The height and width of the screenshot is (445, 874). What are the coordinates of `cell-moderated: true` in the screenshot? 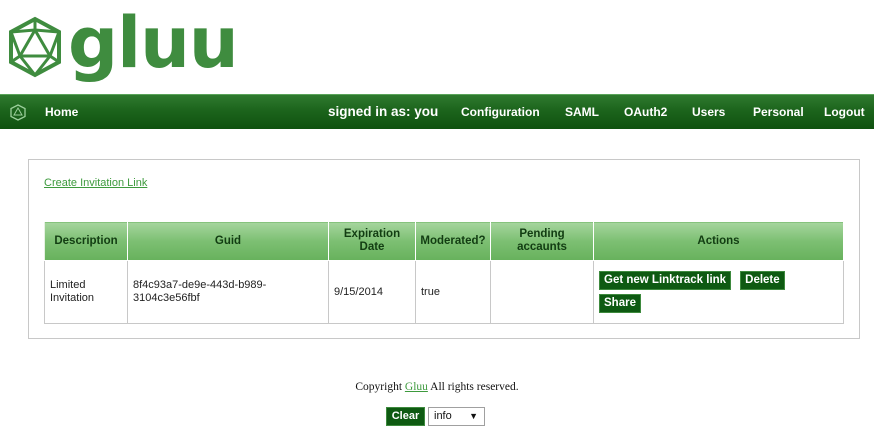 It's located at (453, 292).